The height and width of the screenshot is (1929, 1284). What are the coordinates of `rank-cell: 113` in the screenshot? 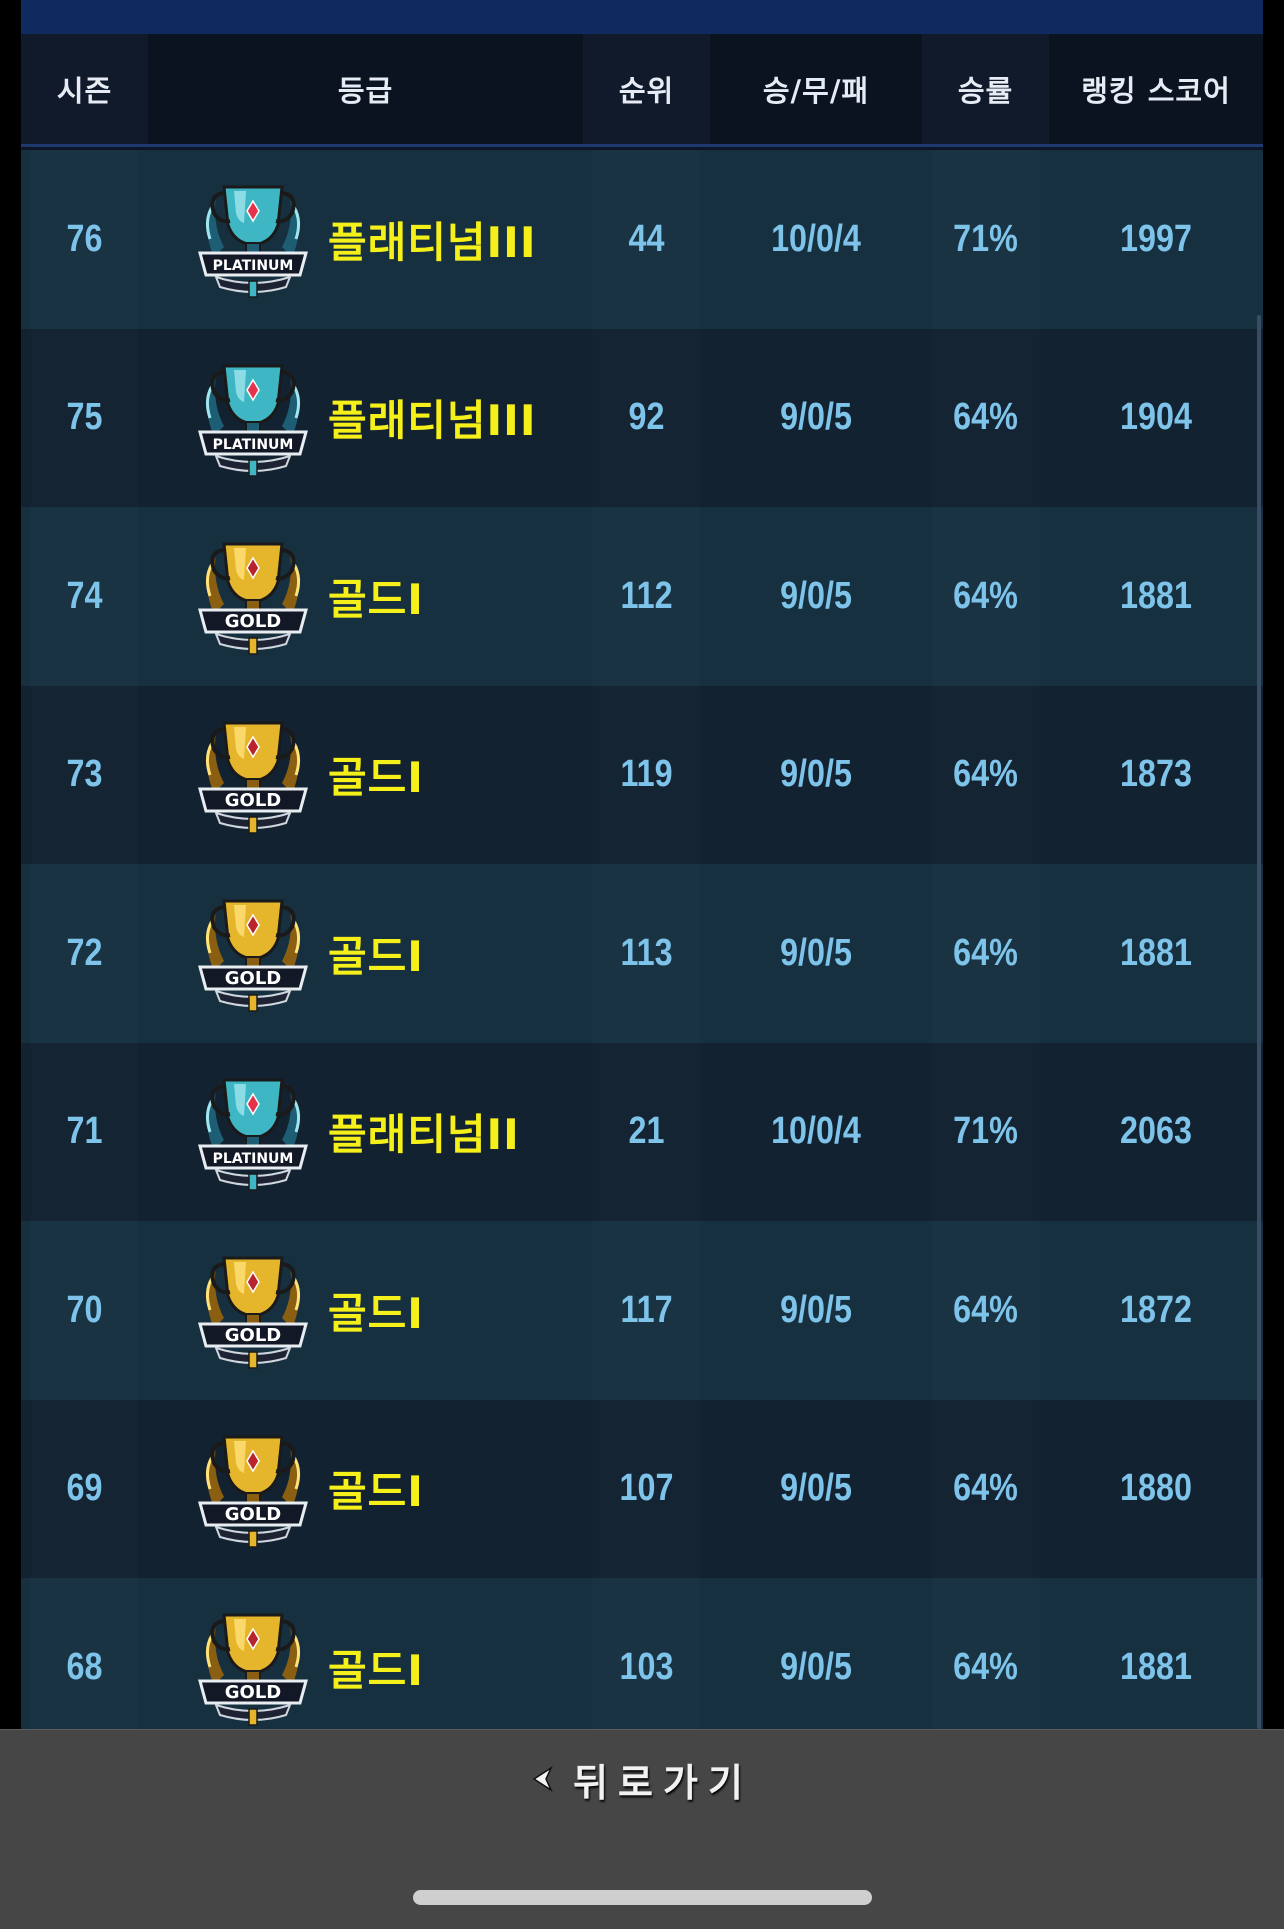 It's located at (646, 953).